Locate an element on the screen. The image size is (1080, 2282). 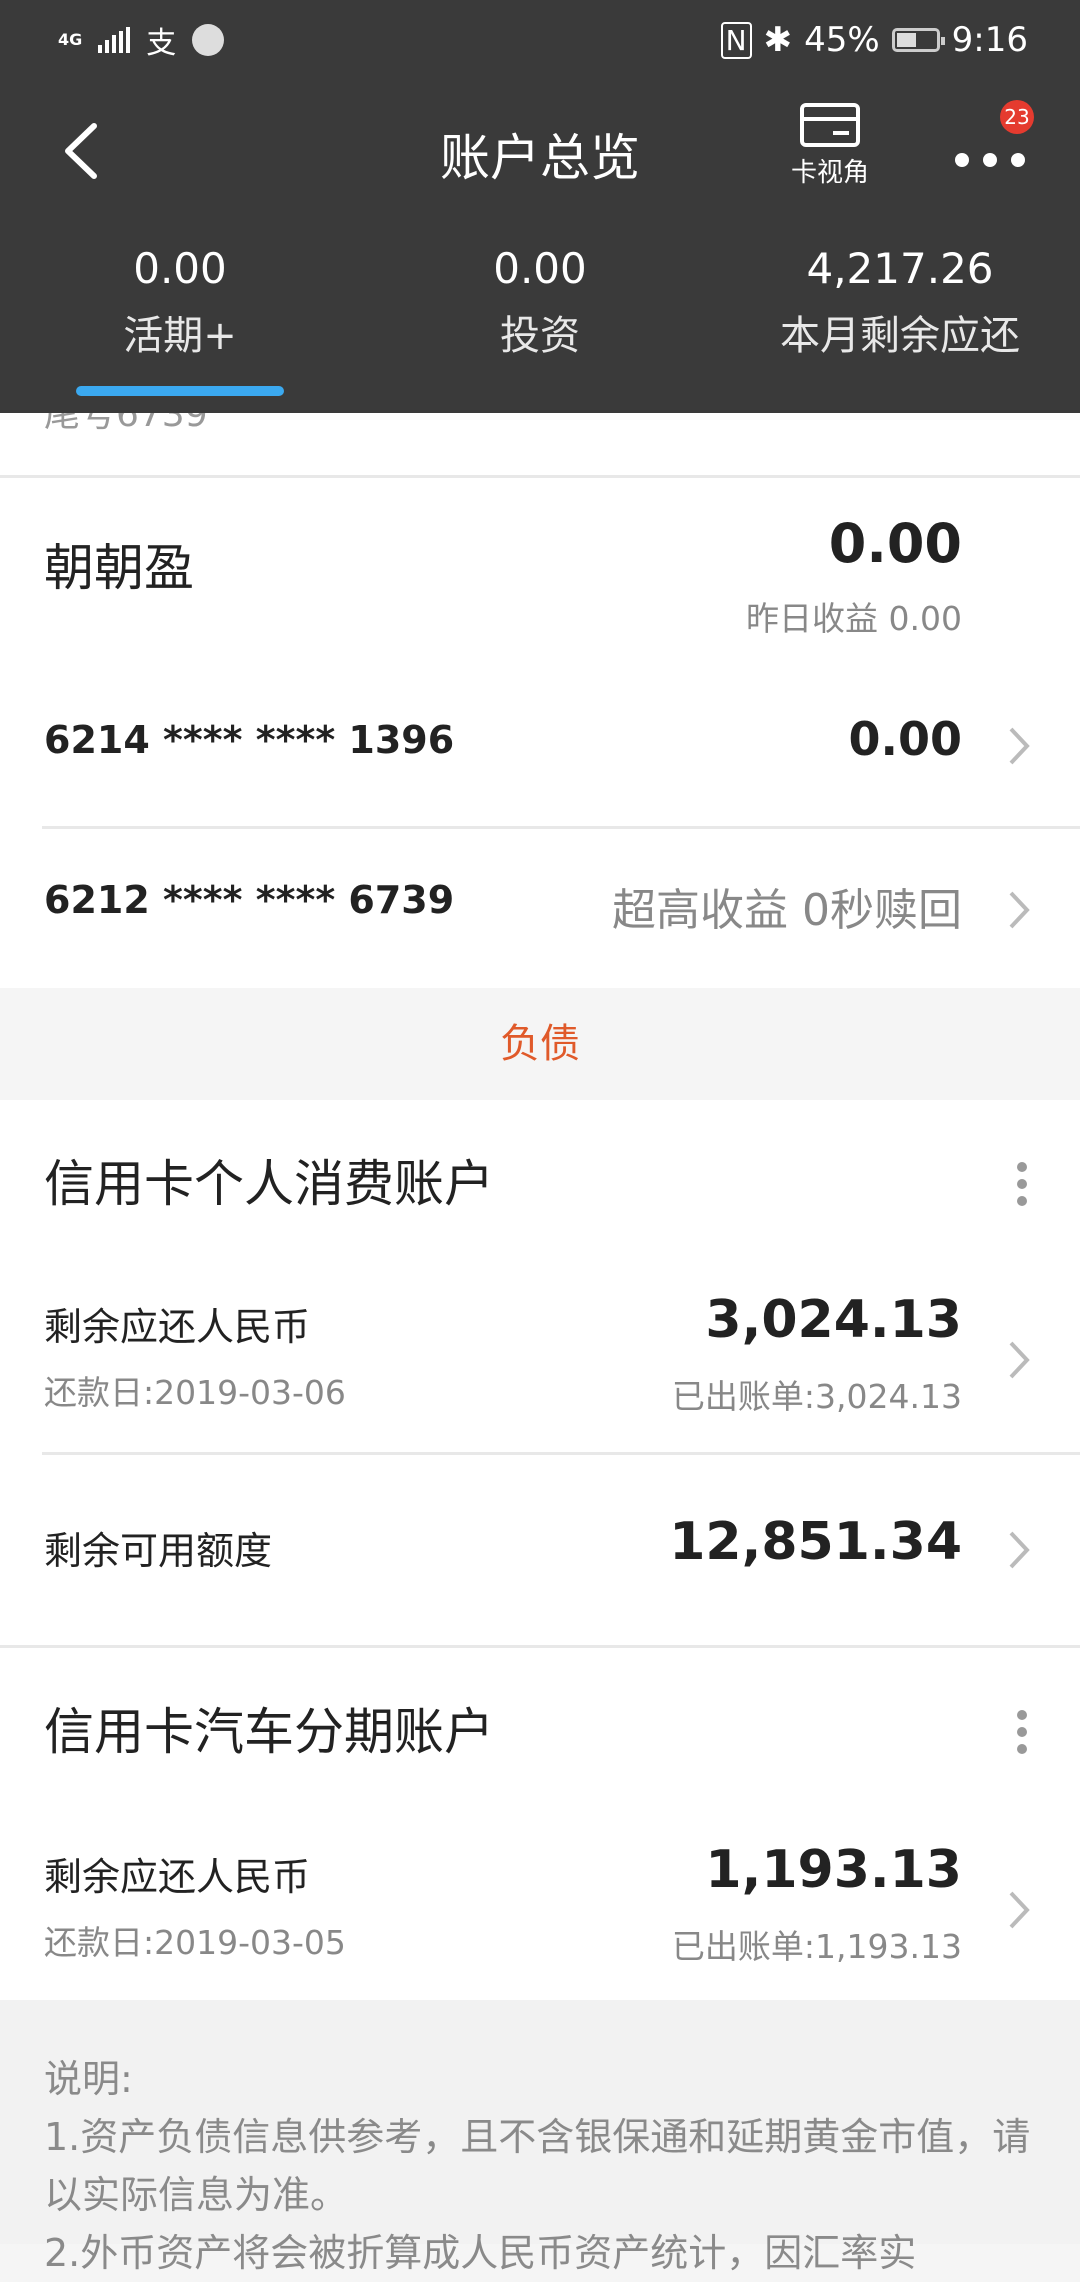
network-type: 4G is located at coordinates (70, 39).